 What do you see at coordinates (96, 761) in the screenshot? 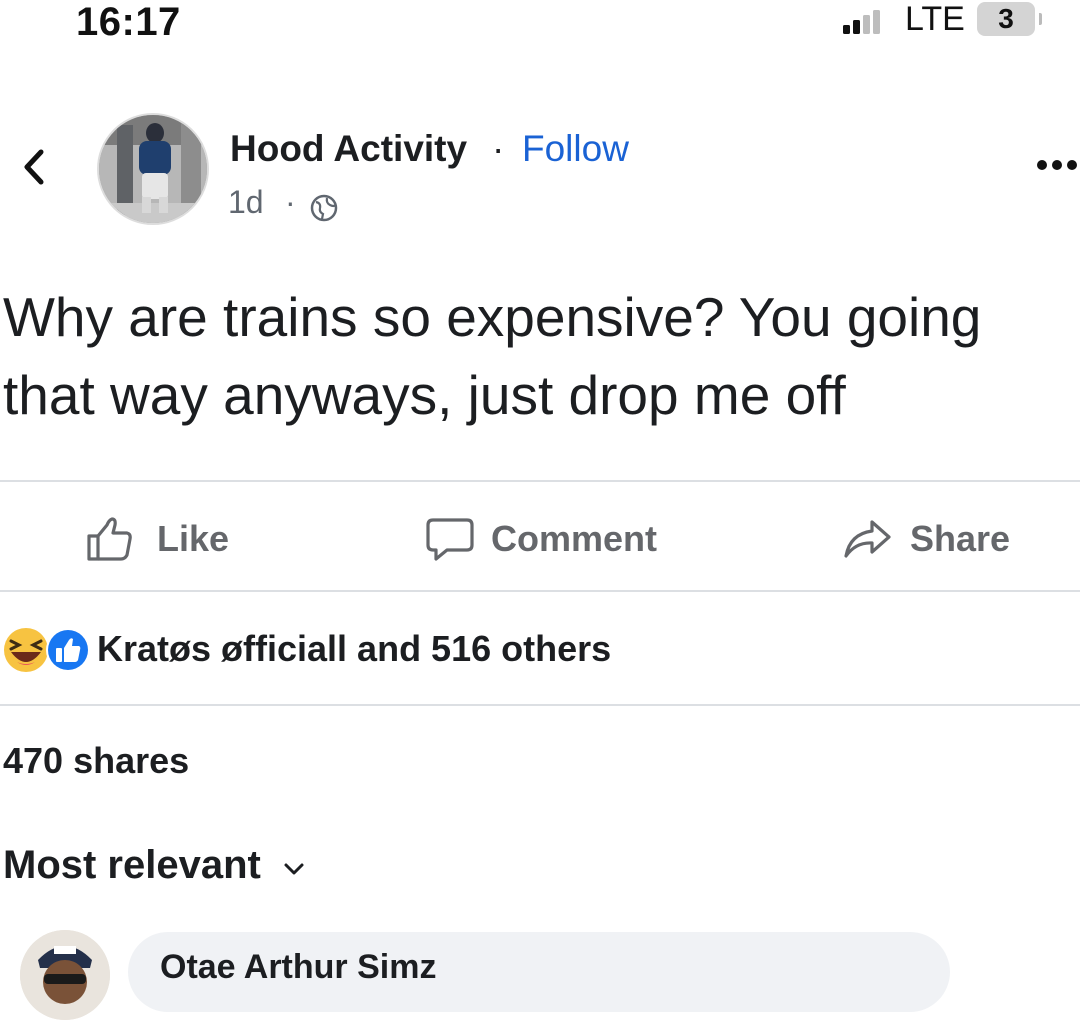
I see `shares-count: 470 shares` at bounding box center [96, 761].